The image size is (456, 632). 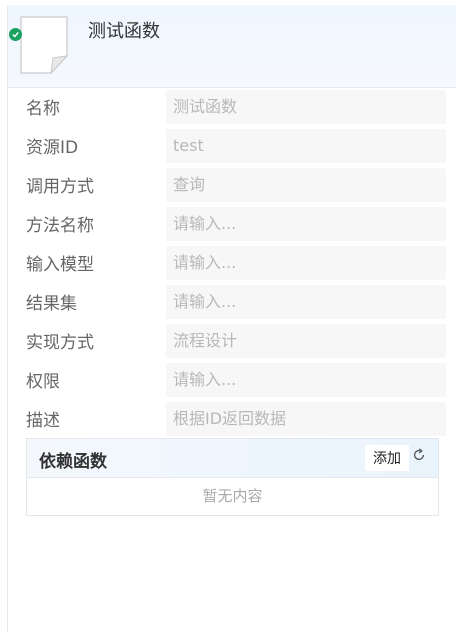 I want to click on check-circle-icon, so click(x=15, y=34).